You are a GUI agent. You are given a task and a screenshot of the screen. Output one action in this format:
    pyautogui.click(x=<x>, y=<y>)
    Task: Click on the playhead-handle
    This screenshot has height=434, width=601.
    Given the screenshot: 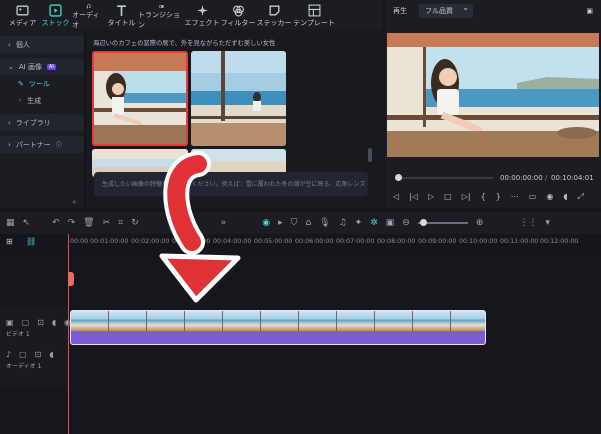 What is the action you would take?
    pyautogui.click(x=71, y=279)
    